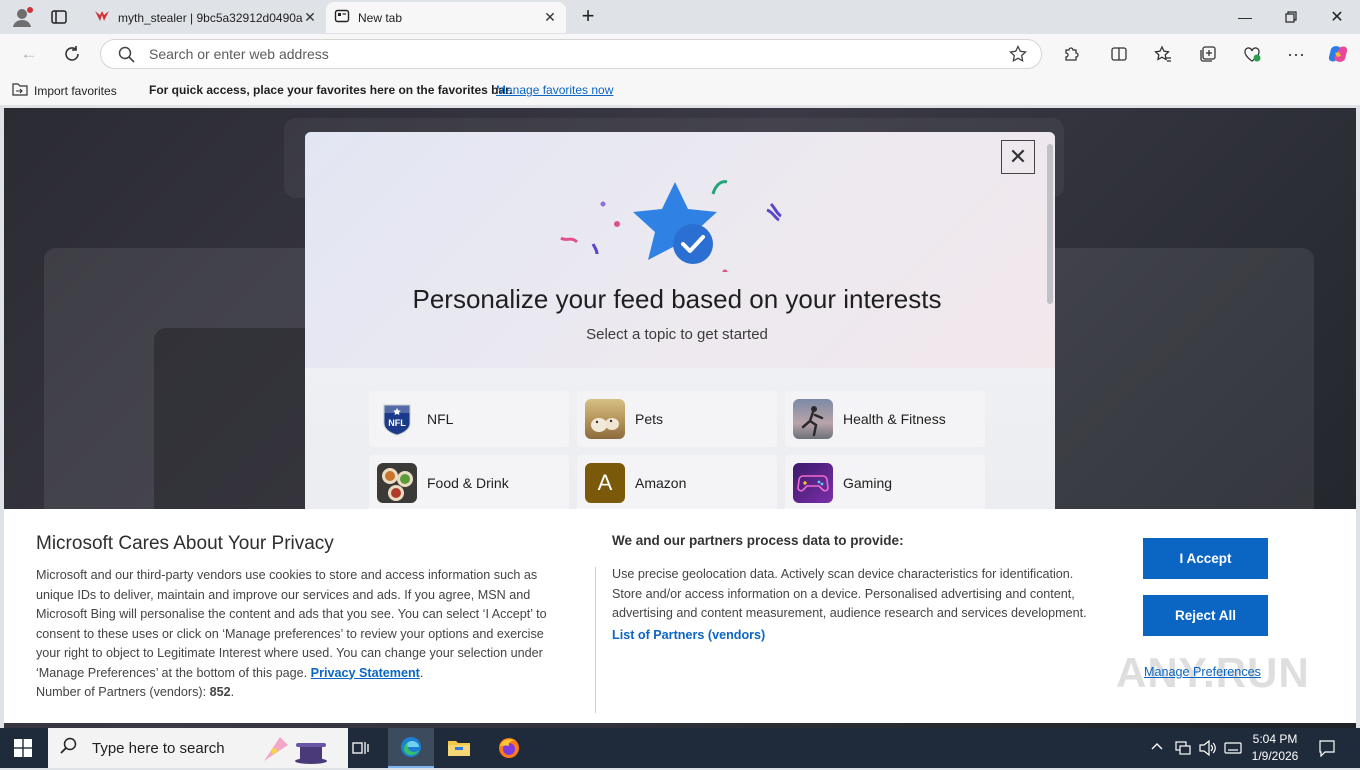  I want to click on copilot-icon, so click(1338, 54).